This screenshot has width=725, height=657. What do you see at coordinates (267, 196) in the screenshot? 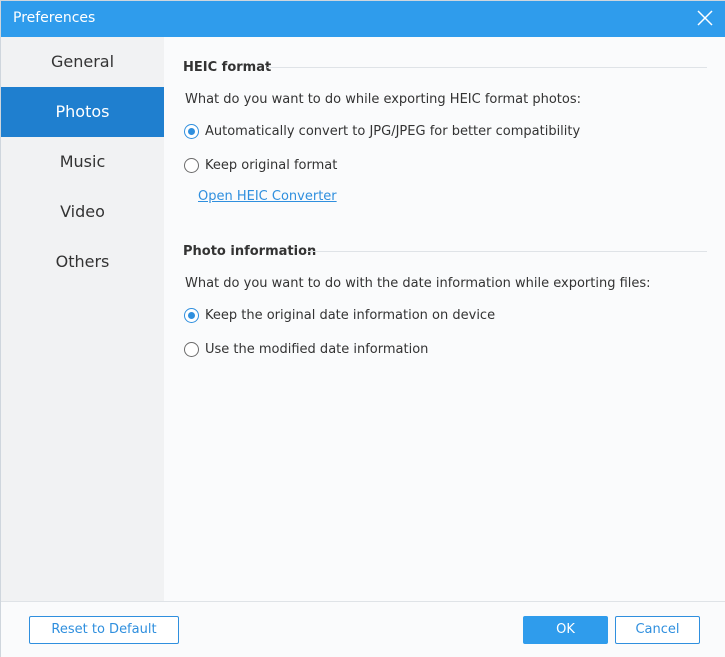
I see `open-heic-converter-link: Open HEIC Converter` at bounding box center [267, 196].